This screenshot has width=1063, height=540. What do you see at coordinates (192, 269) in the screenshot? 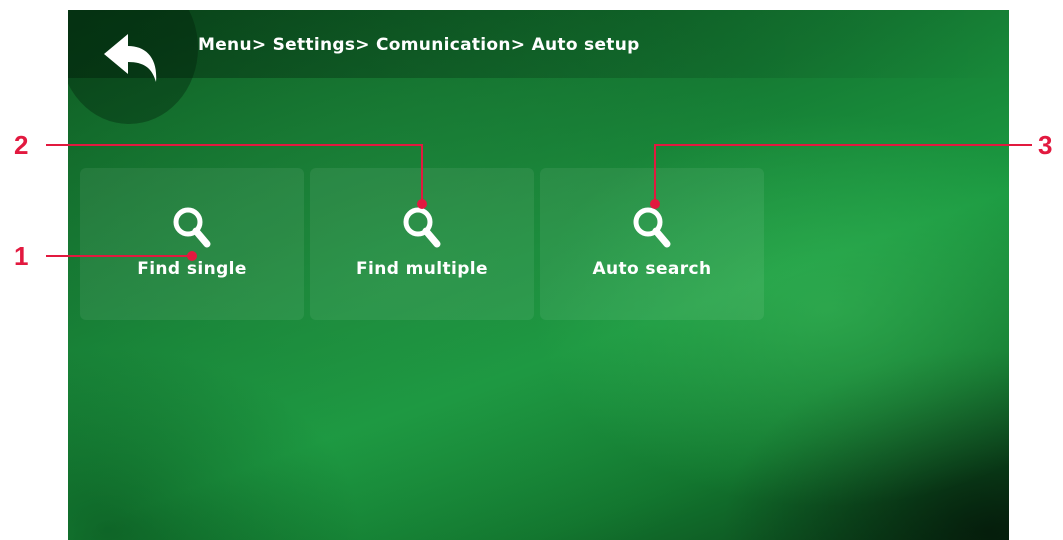
I see `tile-label: Find single` at bounding box center [192, 269].